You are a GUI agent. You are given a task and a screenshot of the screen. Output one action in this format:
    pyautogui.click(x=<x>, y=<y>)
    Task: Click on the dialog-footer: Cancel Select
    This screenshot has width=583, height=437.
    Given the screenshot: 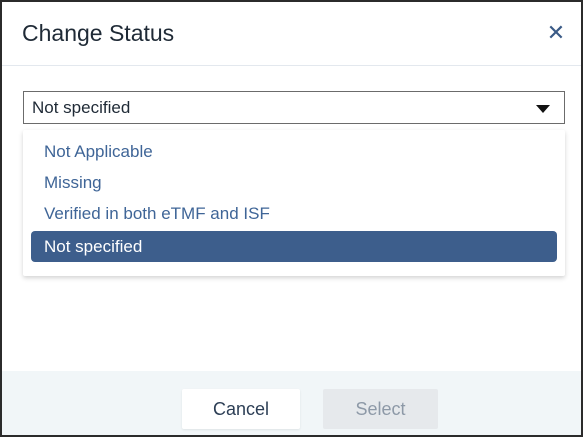 What is the action you would take?
    pyautogui.click(x=291, y=403)
    